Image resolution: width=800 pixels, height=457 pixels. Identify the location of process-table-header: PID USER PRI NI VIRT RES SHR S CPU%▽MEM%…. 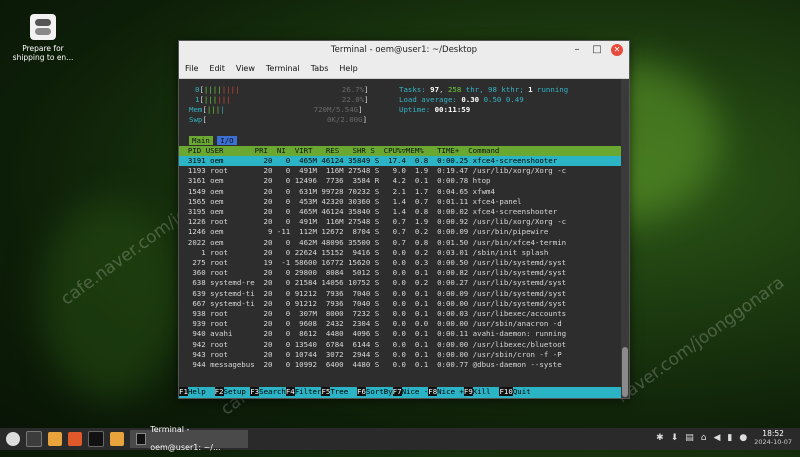
(400, 151).